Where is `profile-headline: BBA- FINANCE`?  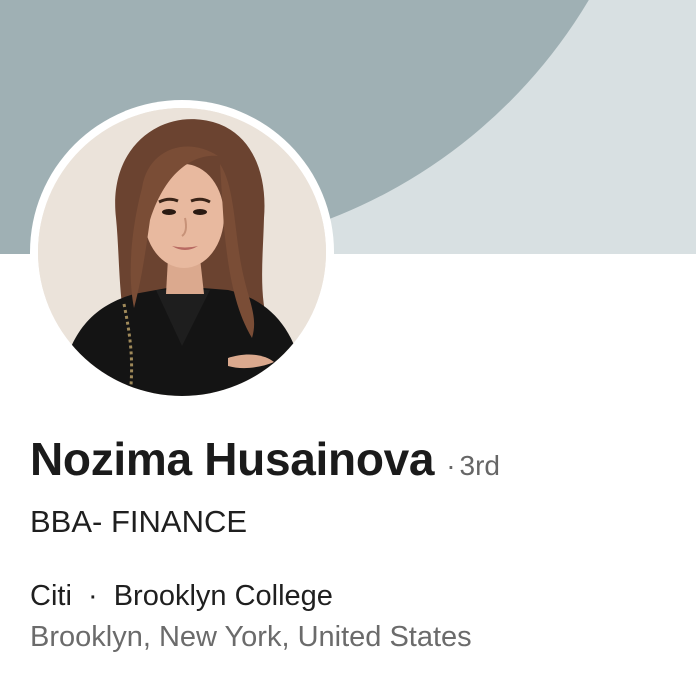
profile-headline: BBA- FINANCE is located at coordinates (139, 521).